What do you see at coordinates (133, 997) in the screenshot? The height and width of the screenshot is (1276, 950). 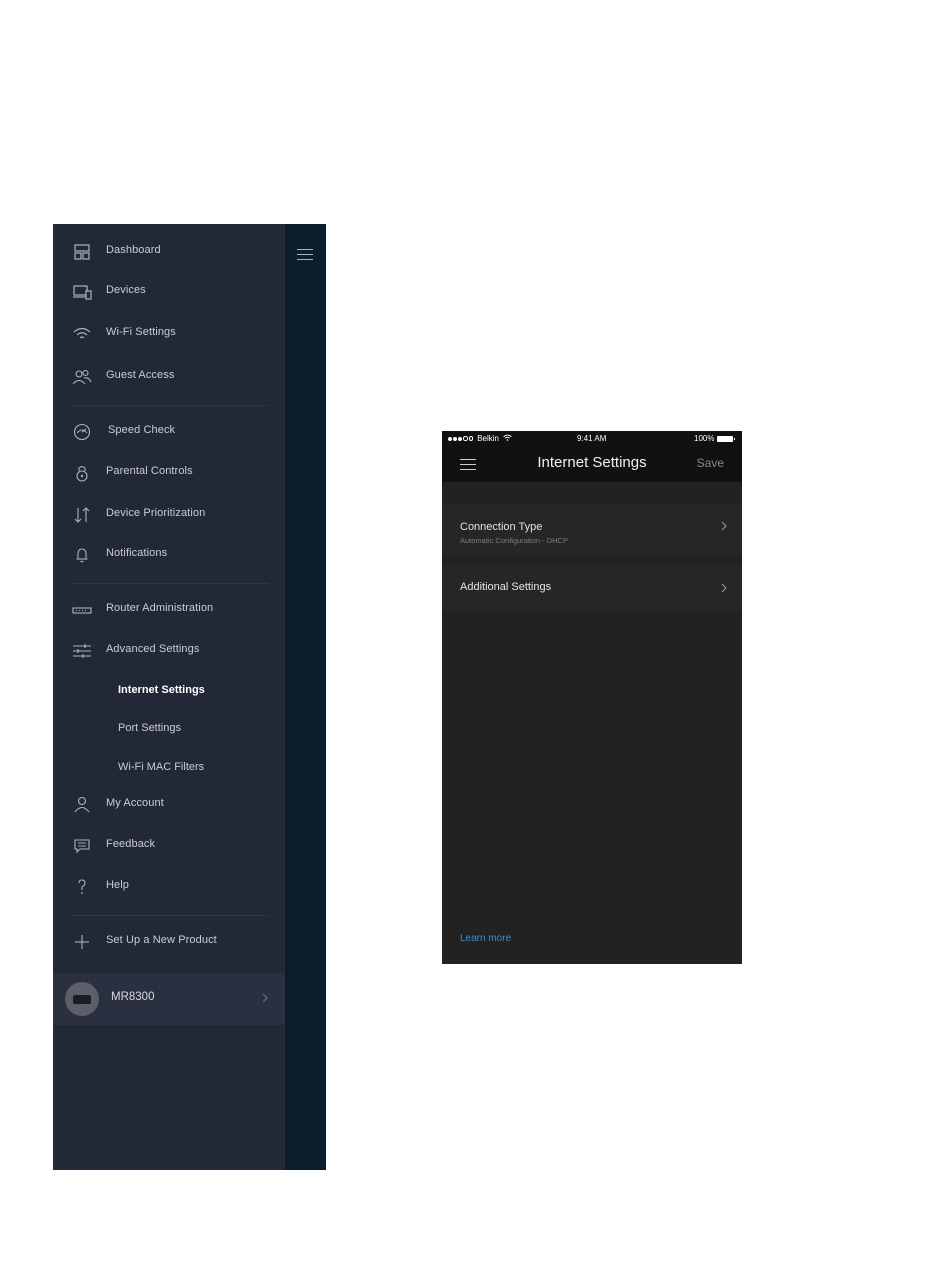 I see `device-name: MR8300` at bounding box center [133, 997].